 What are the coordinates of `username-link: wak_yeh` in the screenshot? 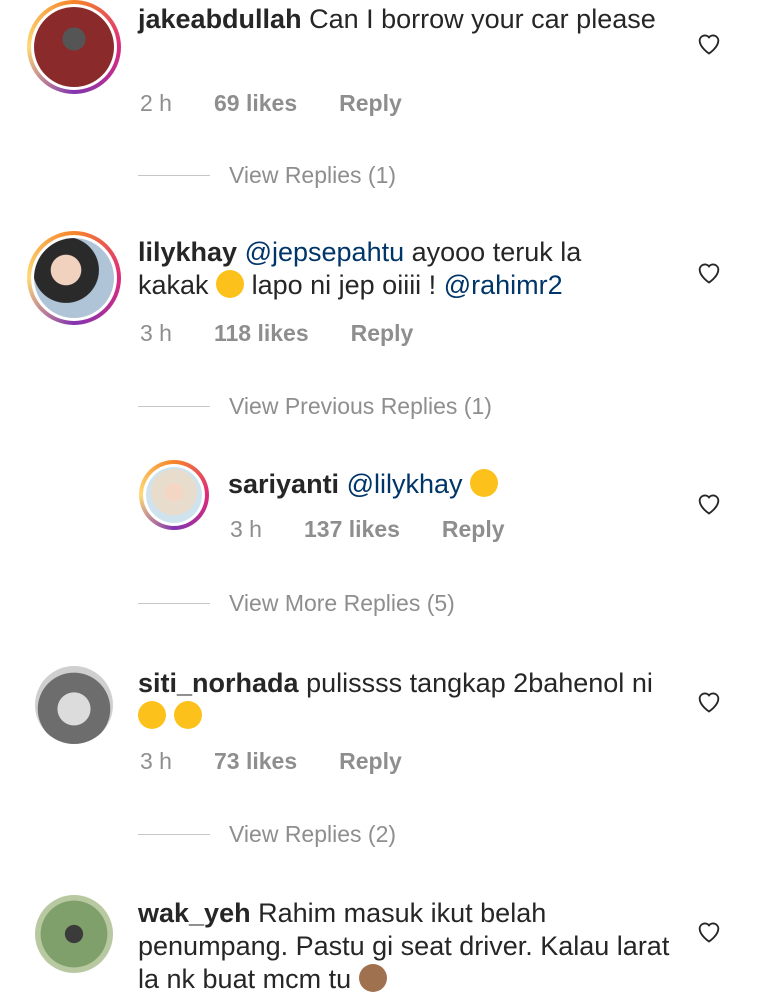 It's located at (194, 913).